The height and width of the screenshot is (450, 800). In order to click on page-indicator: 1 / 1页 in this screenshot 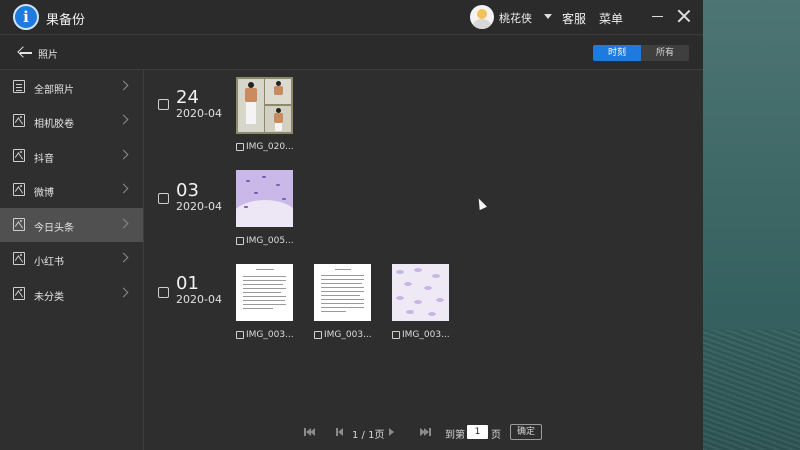, I will do `click(368, 435)`.